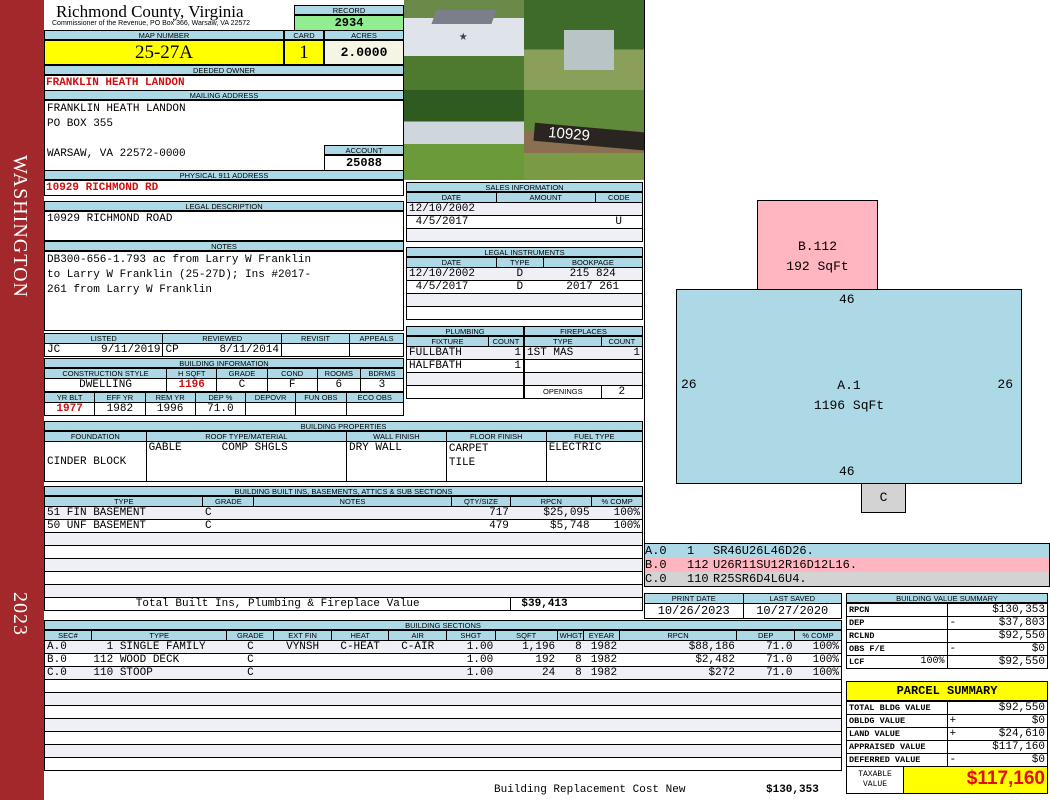  What do you see at coordinates (957, 760) in the screenshot?
I see `parcel-sign: -` at bounding box center [957, 760].